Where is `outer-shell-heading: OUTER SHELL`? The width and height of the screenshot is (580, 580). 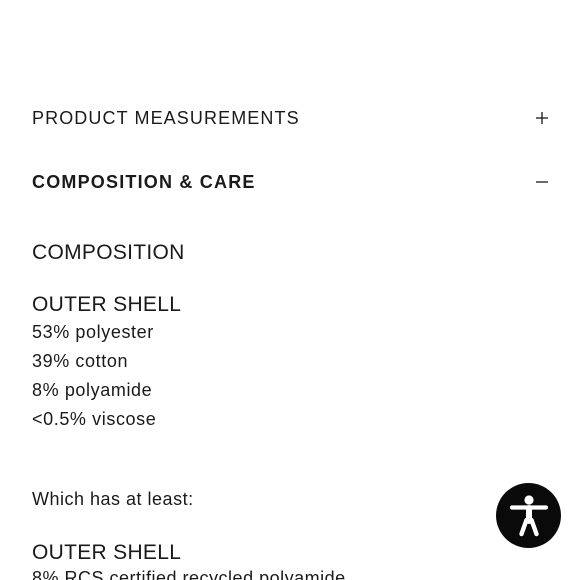 outer-shell-heading: OUTER SHELL is located at coordinates (107, 304).